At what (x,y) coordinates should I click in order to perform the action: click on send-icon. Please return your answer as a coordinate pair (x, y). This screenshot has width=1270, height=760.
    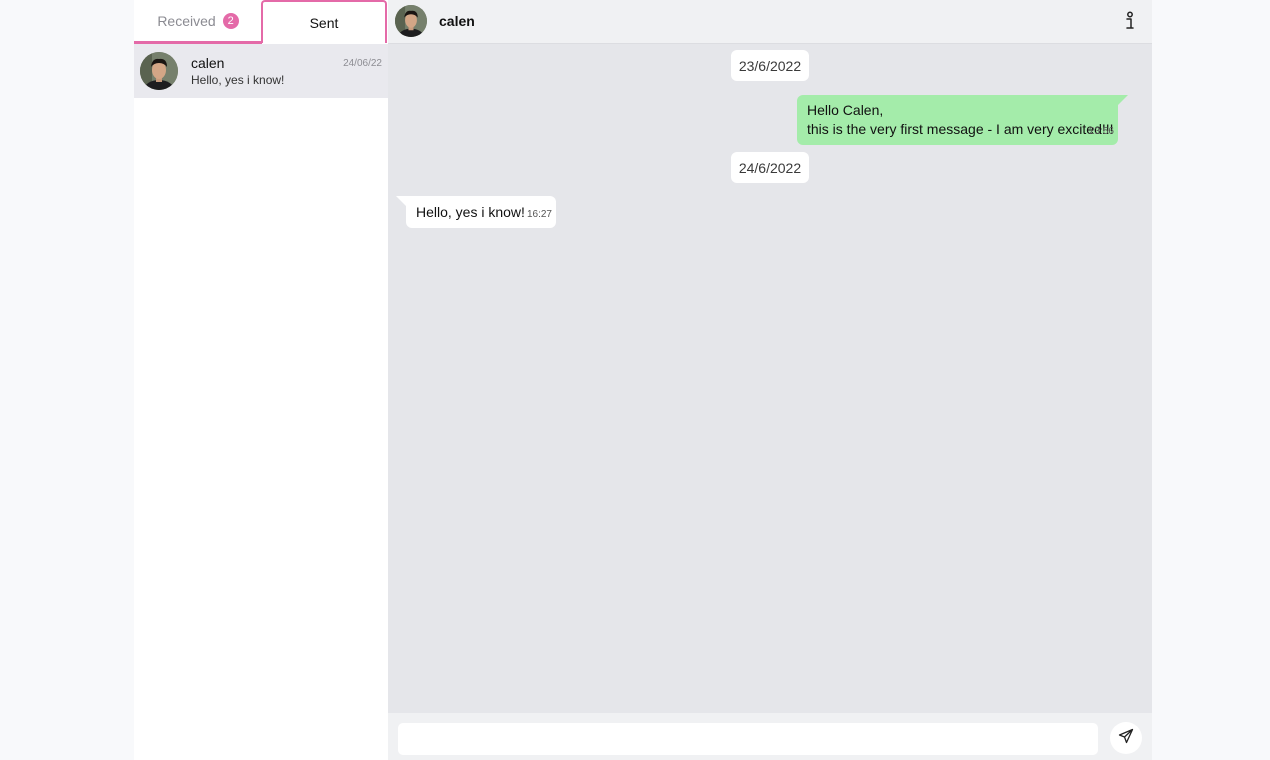
    Looking at the image, I should click on (1126, 738).